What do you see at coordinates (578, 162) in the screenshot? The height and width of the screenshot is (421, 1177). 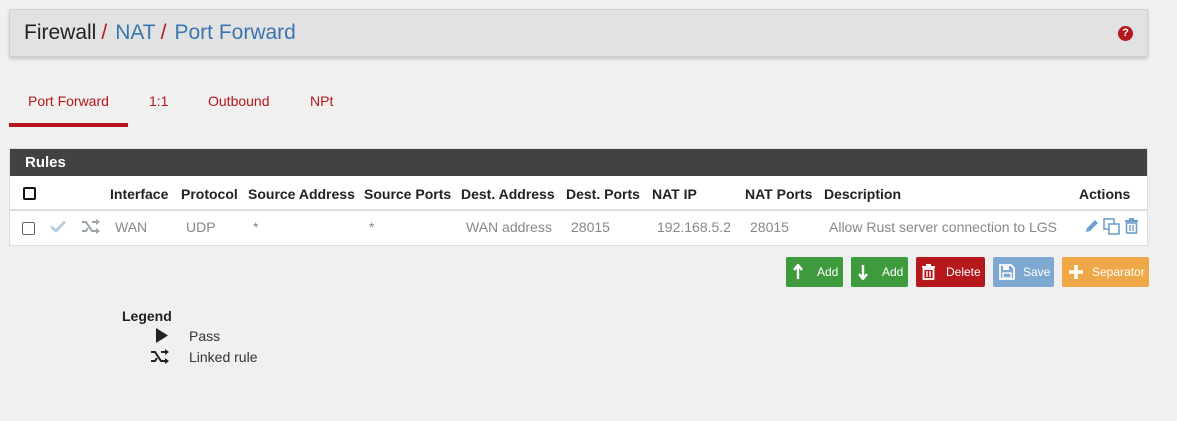 I see `panel-title: Rules` at bounding box center [578, 162].